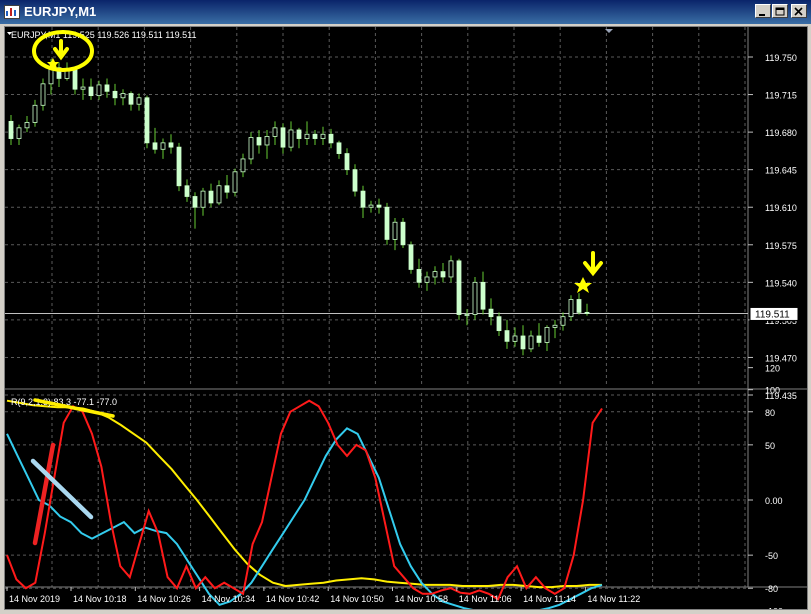 Image resolution: width=811 pixels, height=614 pixels. I want to click on chart-window-icon, so click(12, 12).